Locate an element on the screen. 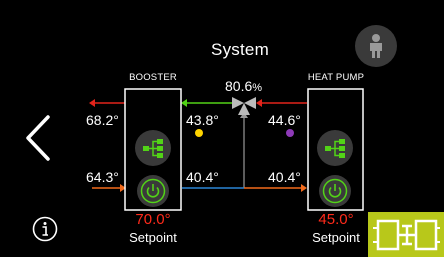  hp-supply-temp: 44.6° is located at coordinates (284, 120).